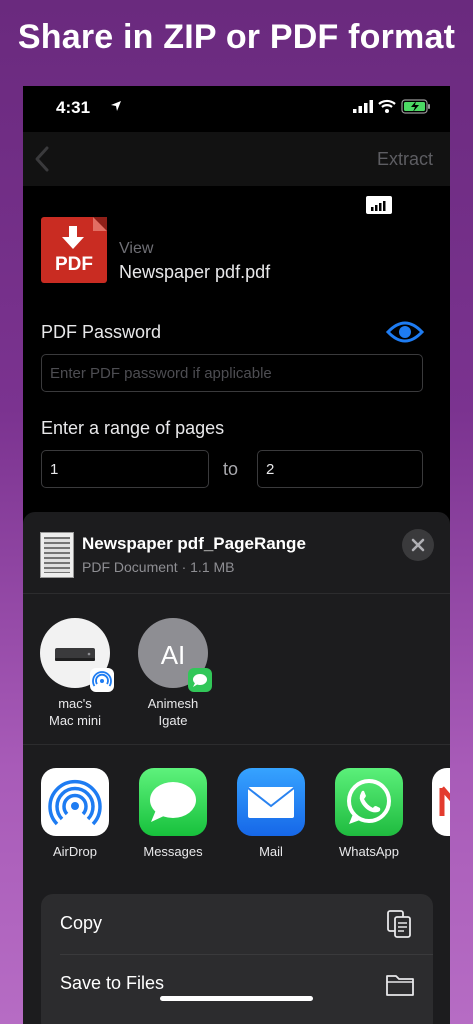  What do you see at coordinates (101, 332) in the screenshot?
I see `password-label: PDF Password` at bounding box center [101, 332].